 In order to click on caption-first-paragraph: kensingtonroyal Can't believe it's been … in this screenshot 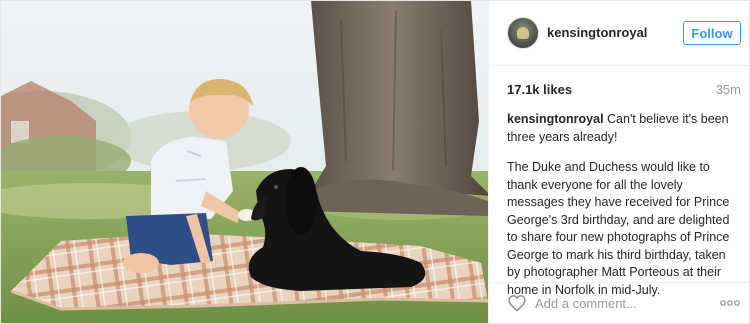, I will do `click(621, 128)`.